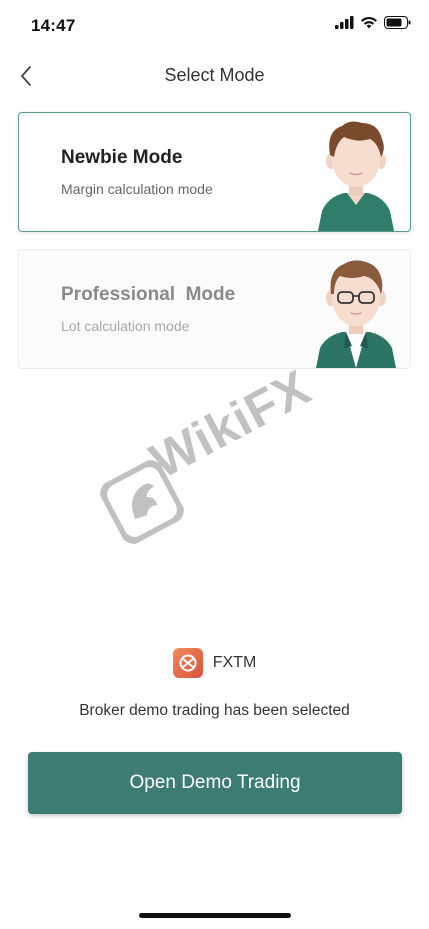 This screenshot has height=929, width=429. What do you see at coordinates (230, 424) in the screenshot?
I see `watermark-text: WikiFX` at bounding box center [230, 424].